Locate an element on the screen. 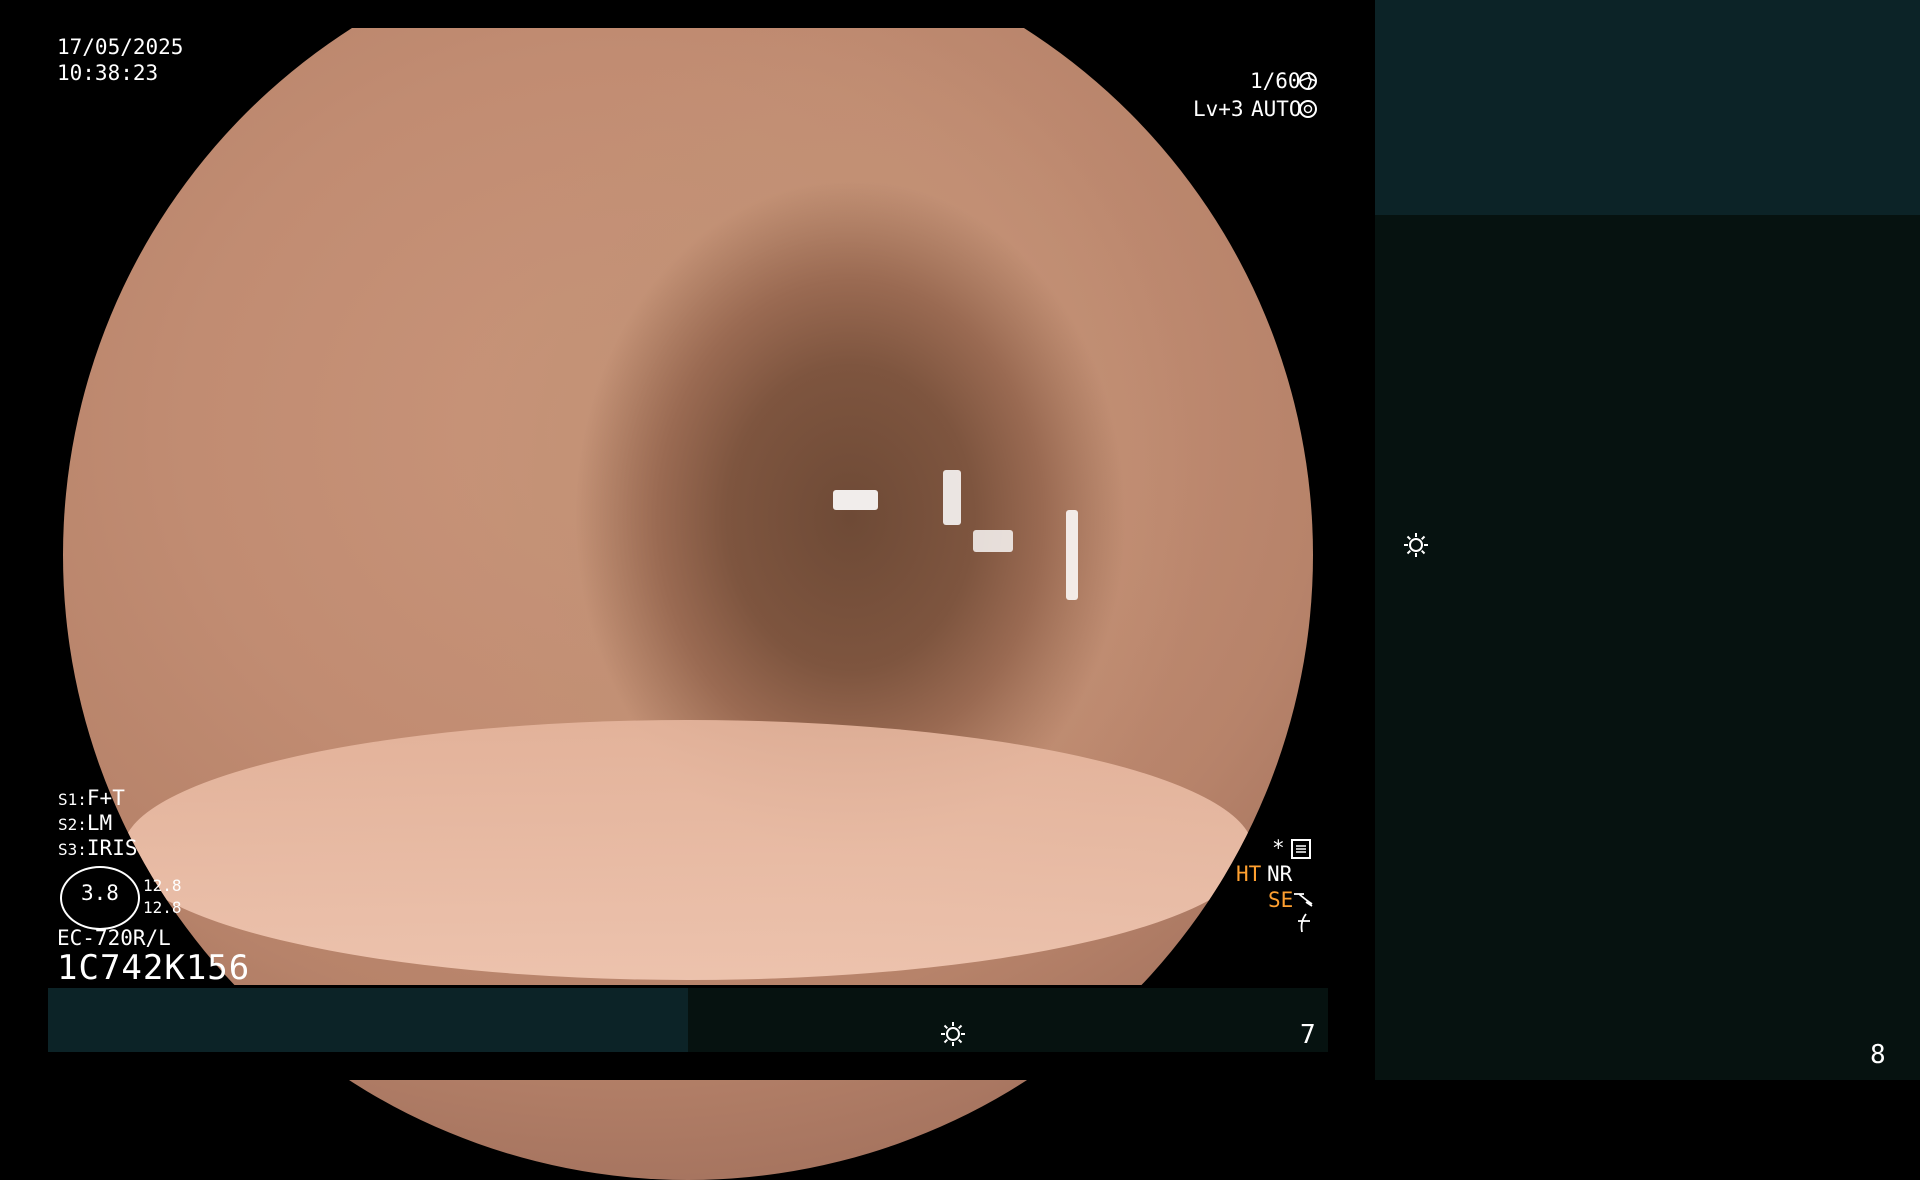 This screenshot has width=1920, height=1180. enhance-icon is located at coordinates (1303, 900).